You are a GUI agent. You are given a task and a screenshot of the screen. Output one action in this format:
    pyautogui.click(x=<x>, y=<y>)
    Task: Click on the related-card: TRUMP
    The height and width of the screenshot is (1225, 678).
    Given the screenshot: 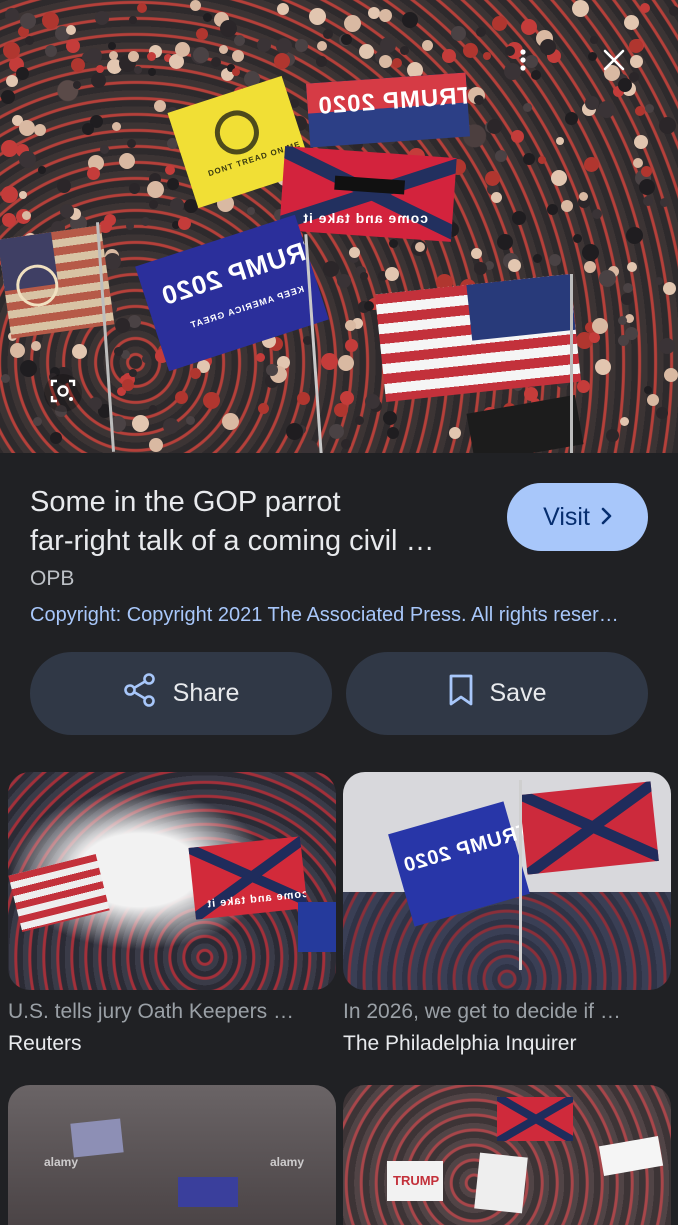 What is the action you would take?
    pyautogui.click(x=507, y=1155)
    